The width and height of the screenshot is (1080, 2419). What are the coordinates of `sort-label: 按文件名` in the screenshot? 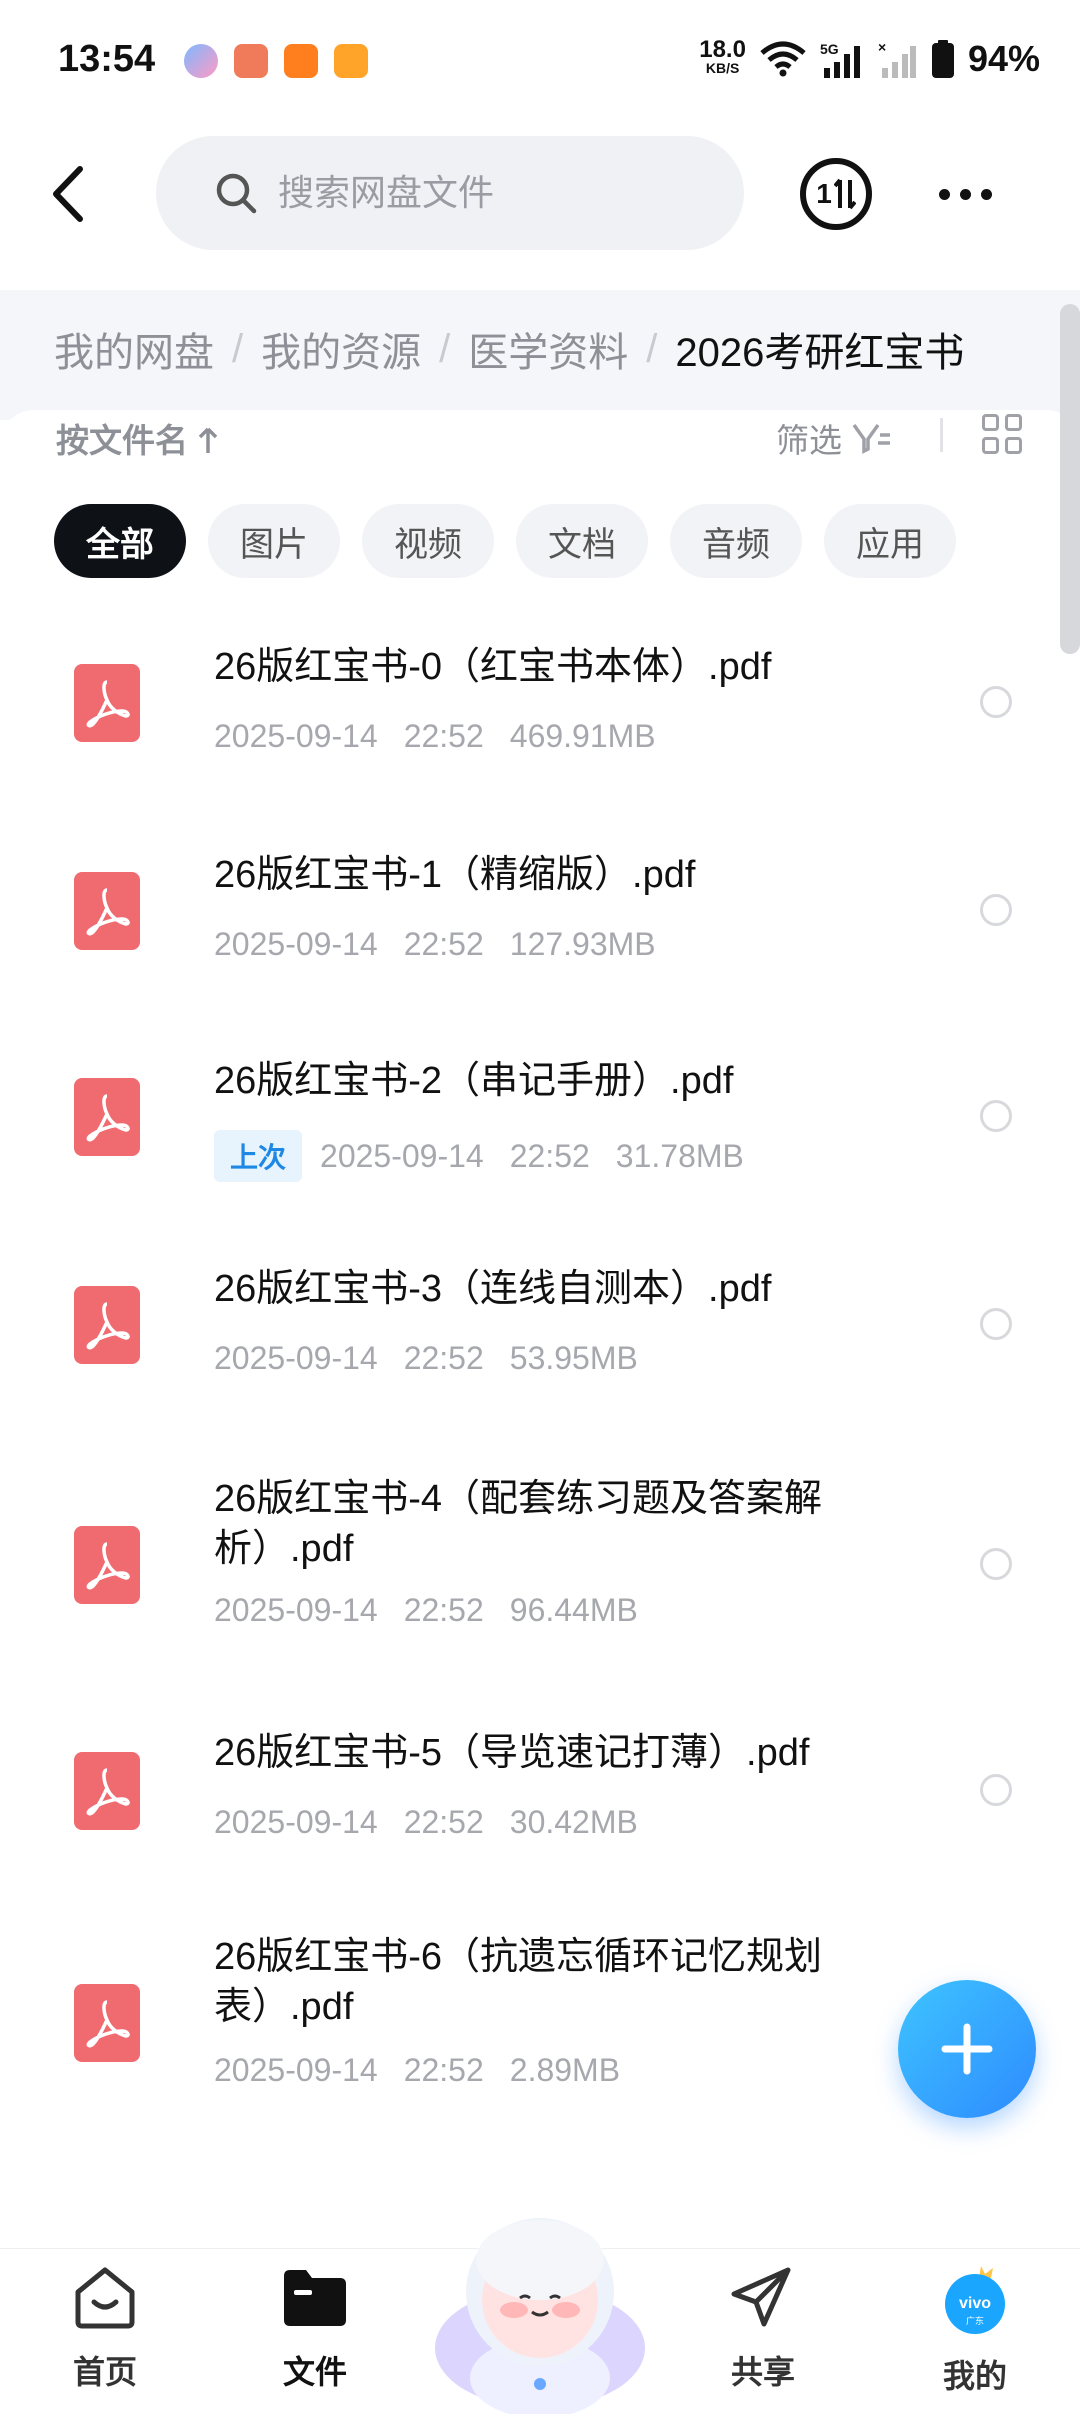 It's located at (122, 440).